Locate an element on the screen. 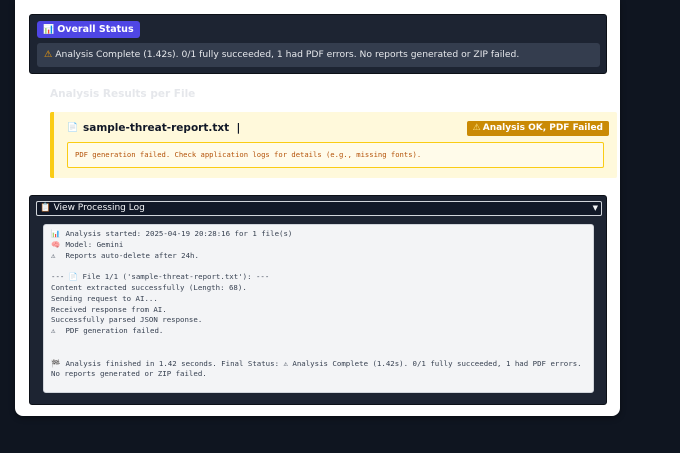 The height and width of the screenshot is (453, 680). log-line: Received response from AI. is located at coordinates (318, 310).